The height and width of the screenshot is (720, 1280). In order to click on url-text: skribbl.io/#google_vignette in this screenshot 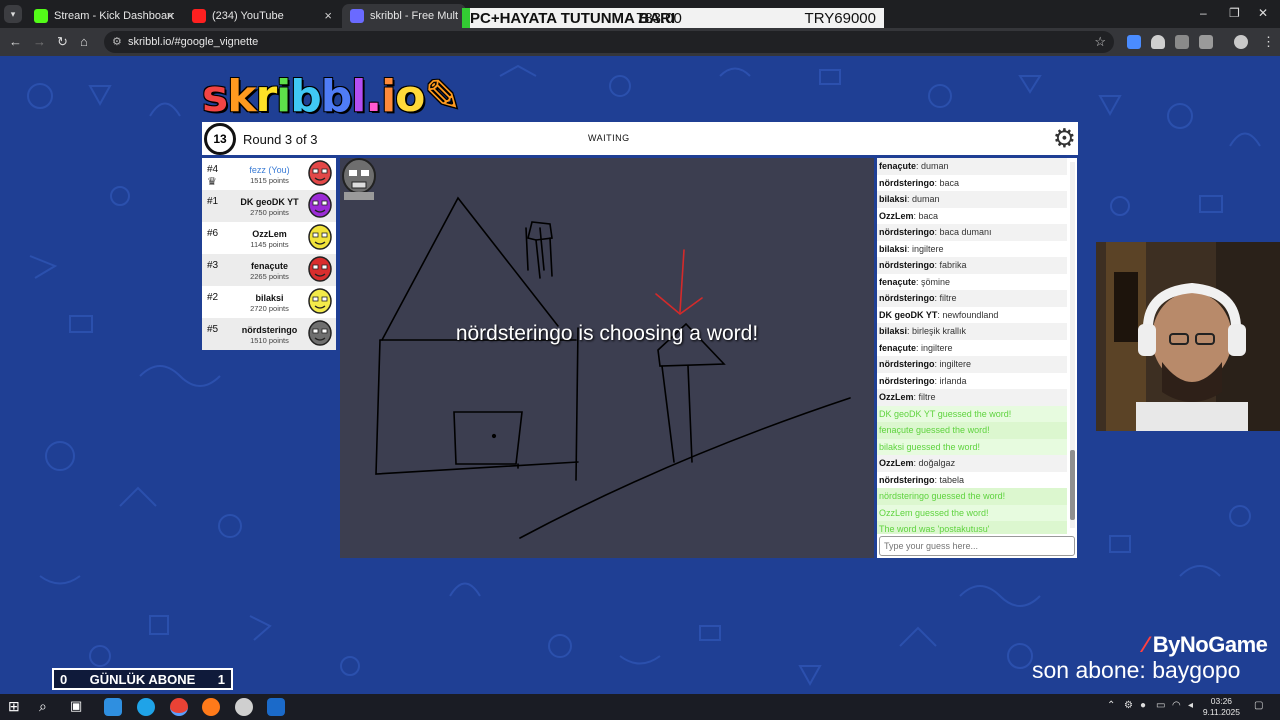, I will do `click(193, 42)`.